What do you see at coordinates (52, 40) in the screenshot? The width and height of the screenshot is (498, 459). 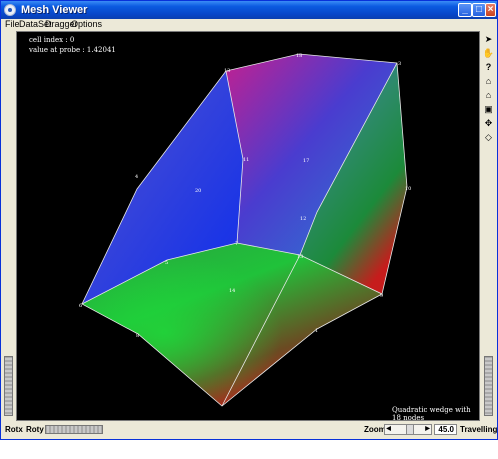 I see `cell-index-readout: cell index : 0` at bounding box center [52, 40].